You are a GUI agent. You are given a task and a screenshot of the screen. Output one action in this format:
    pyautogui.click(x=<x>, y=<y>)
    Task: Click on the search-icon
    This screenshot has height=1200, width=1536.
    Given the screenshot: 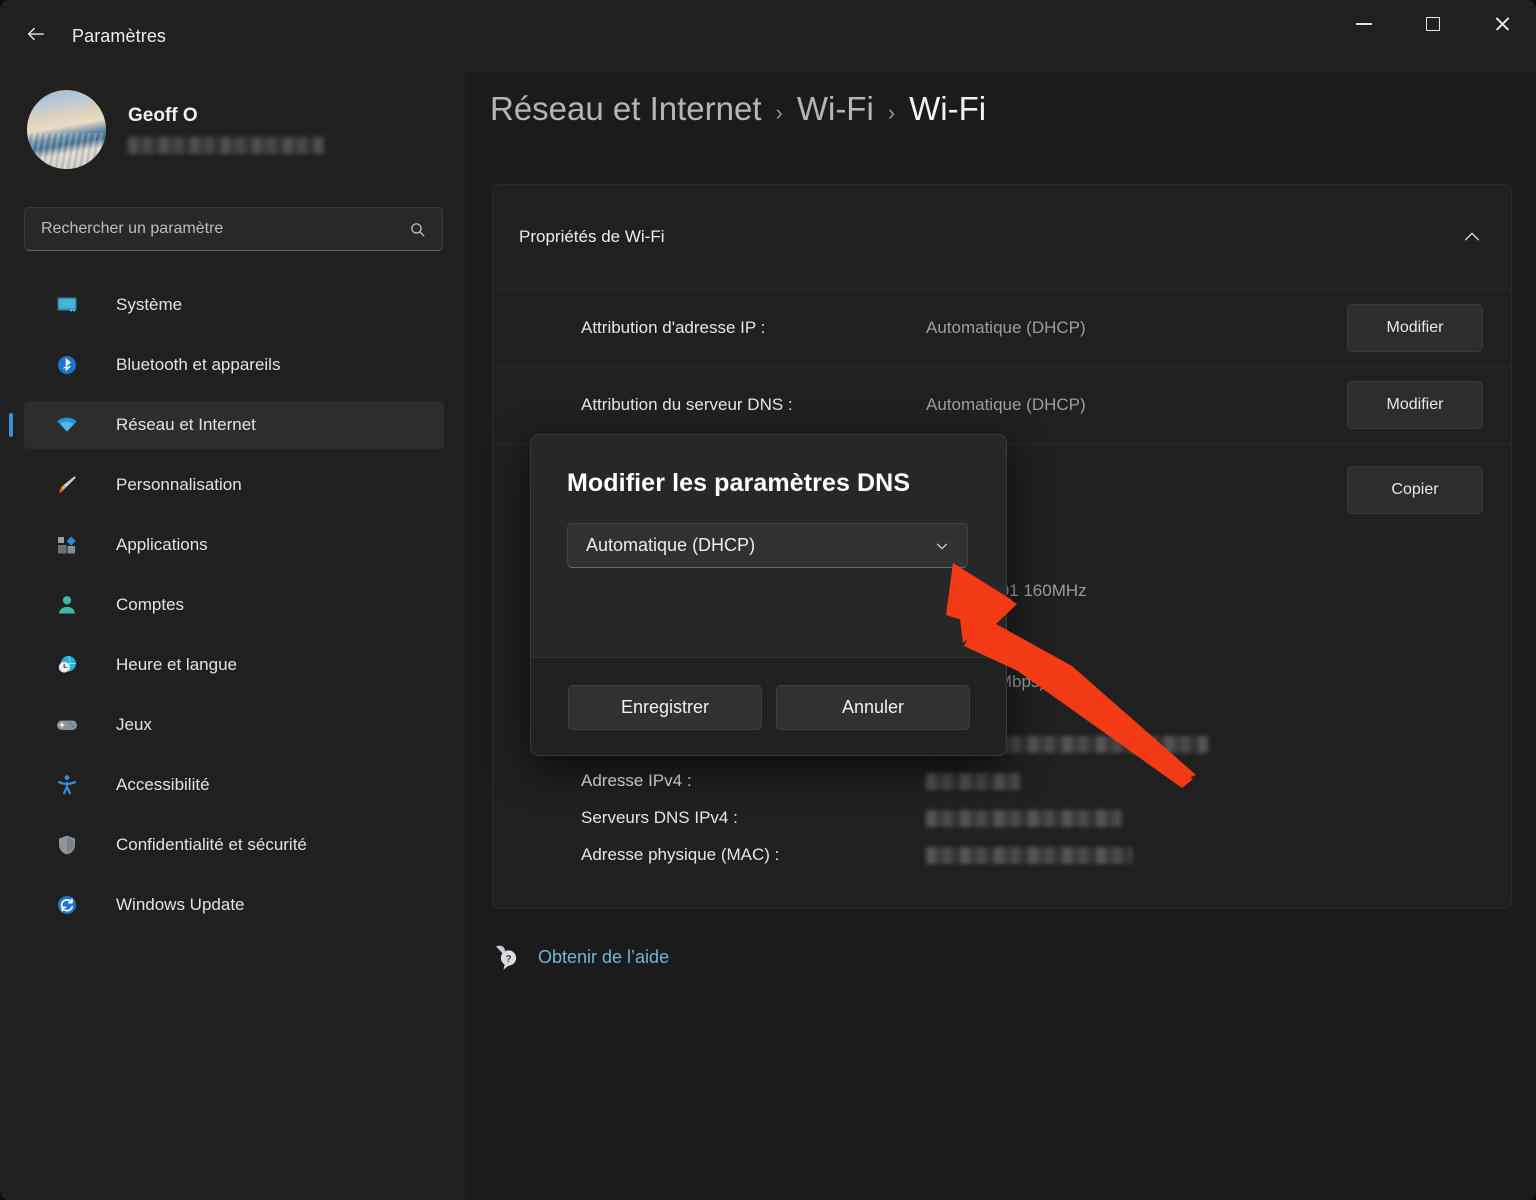 What is the action you would take?
    pyautogui.click(x=417, y=229)
    